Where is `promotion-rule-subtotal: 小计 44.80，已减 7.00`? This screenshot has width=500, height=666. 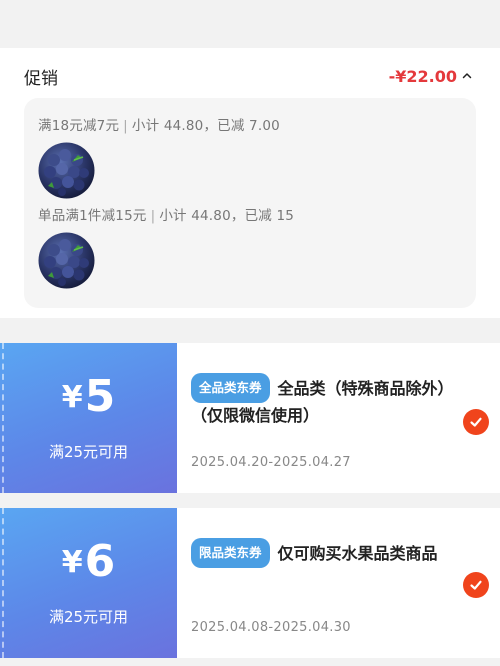 promotion-rule-subtotal: 小计 44.80，已减 7.00 is located at coordinates (205, 126).